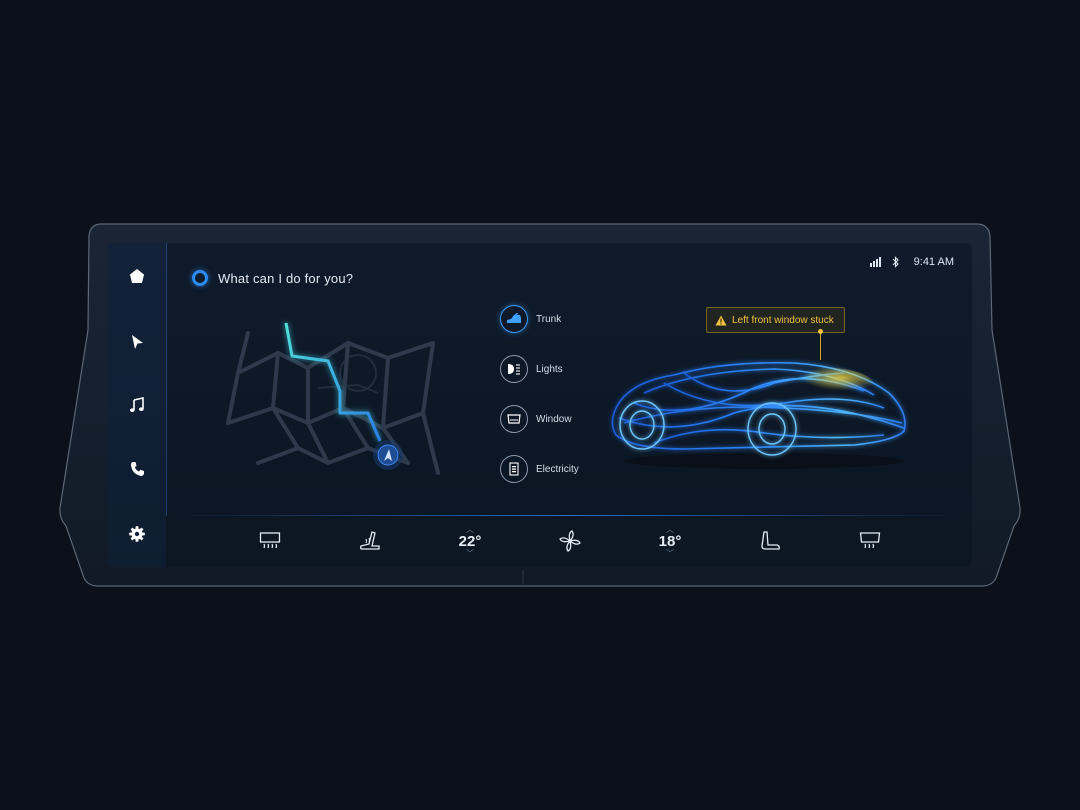 The height and width of the screenshot is (810, 1080). What do you see at coordinates (895, 262) in the screenshot?
I see `bluetooth-icon` at bounding box center [895, 262].